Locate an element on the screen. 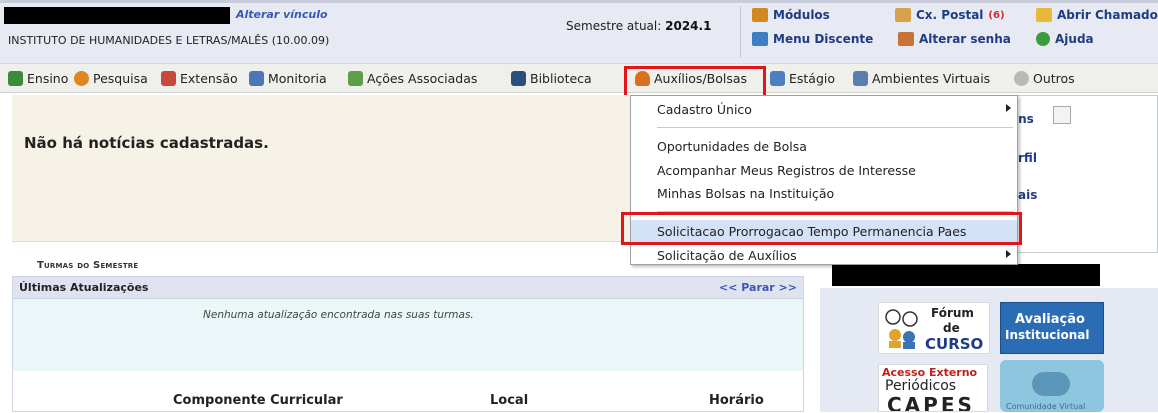 The image size is (1158, 413). community-icon is located at coordinates (1051, 384).